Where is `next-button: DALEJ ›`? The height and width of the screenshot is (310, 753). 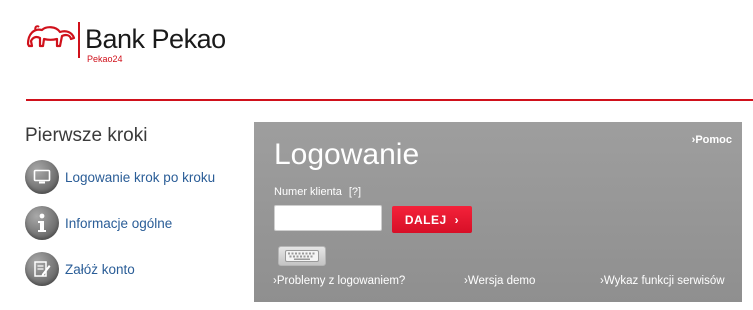 next-button: DALEJ › is located at coordinates (432, 219).